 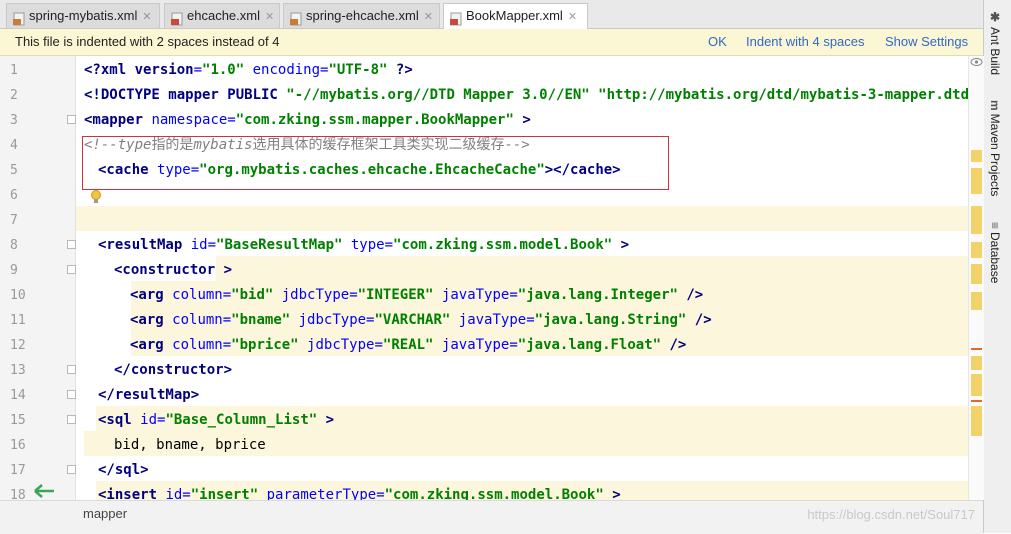 I want to click on tab-bookmapper: BookMapper.xml ✕, so click(x=515, y=16).